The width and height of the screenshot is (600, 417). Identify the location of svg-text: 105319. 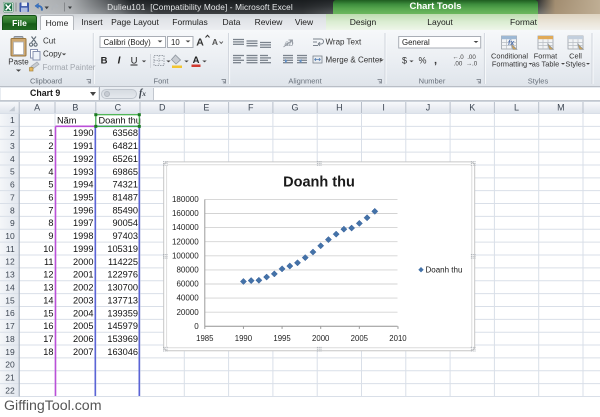
(122, 248).